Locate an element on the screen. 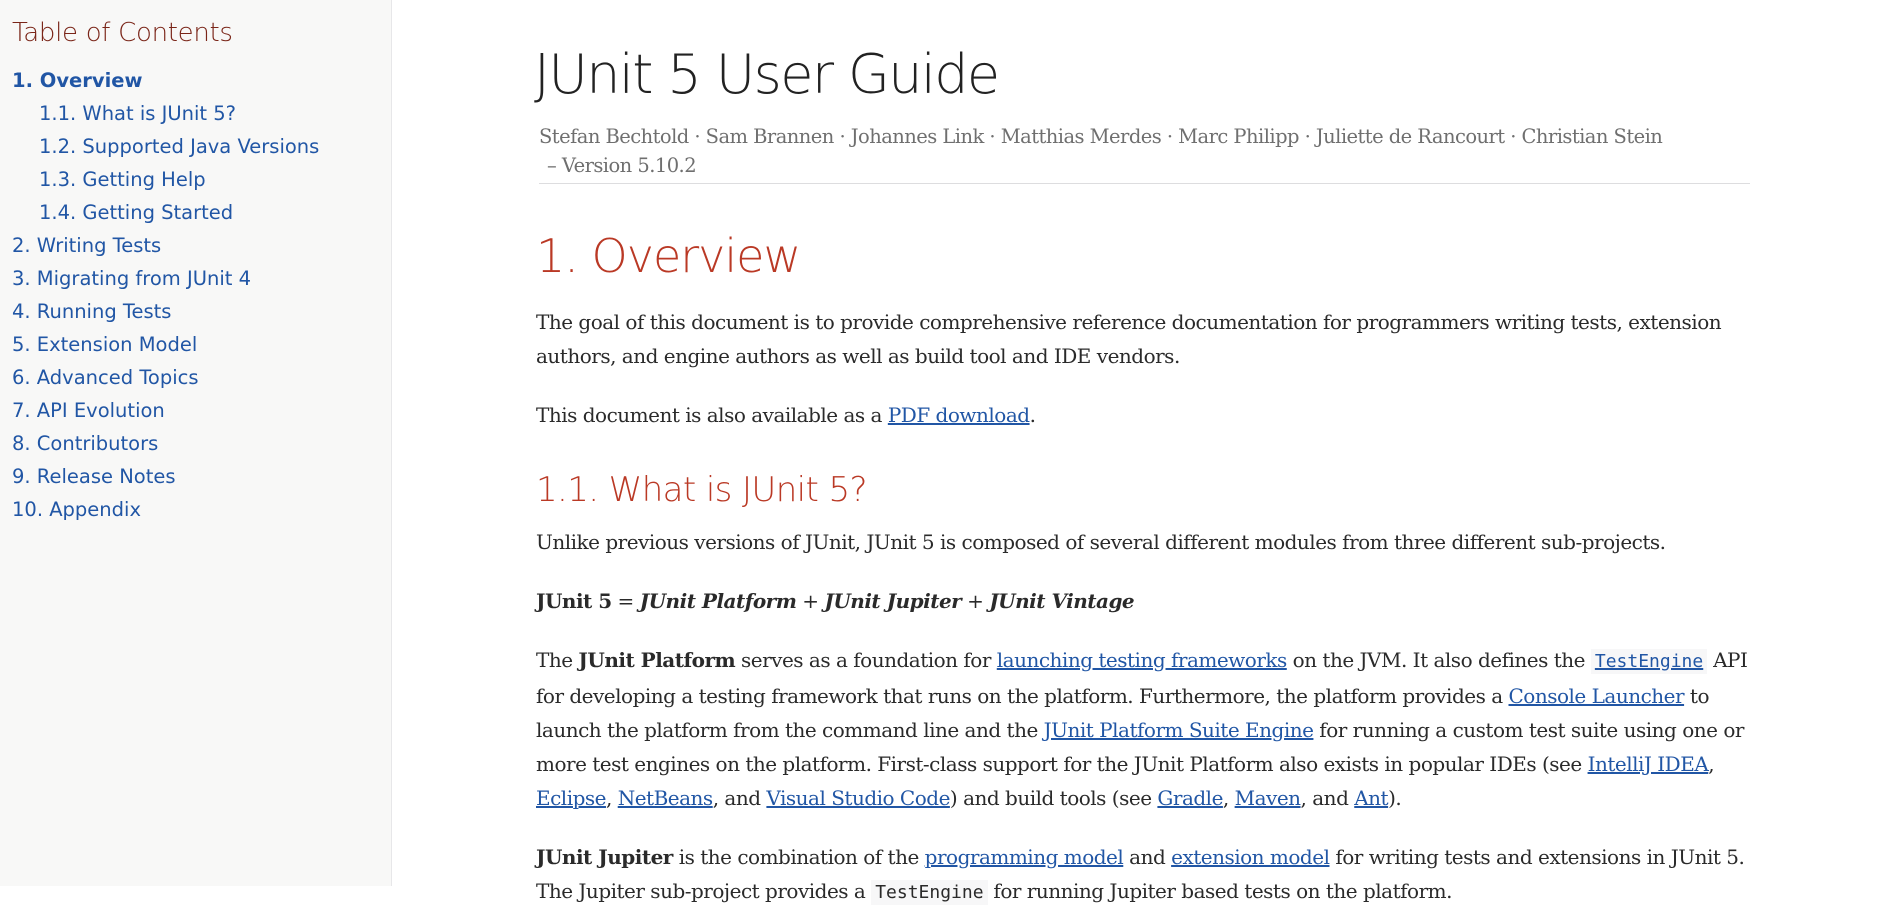 The height and width of the screenshot is (910, 1888). toc-item: 7. API Evolution is located at coordinates (201, 410).